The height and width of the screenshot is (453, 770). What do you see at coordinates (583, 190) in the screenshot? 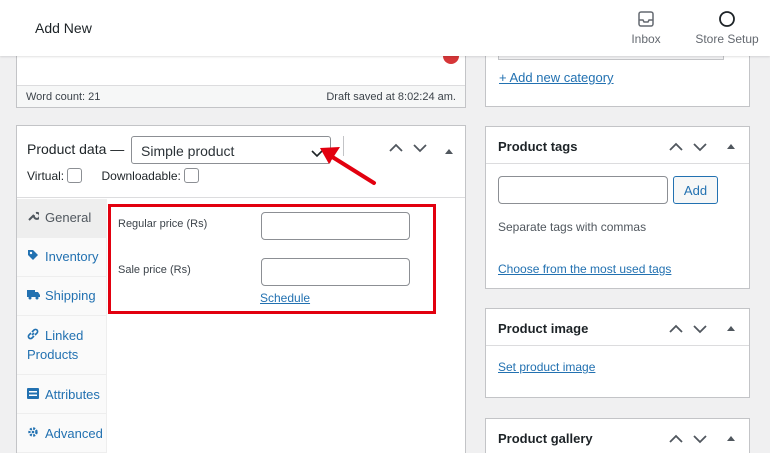
I see `tag-input` at bounding box center [583, 190].